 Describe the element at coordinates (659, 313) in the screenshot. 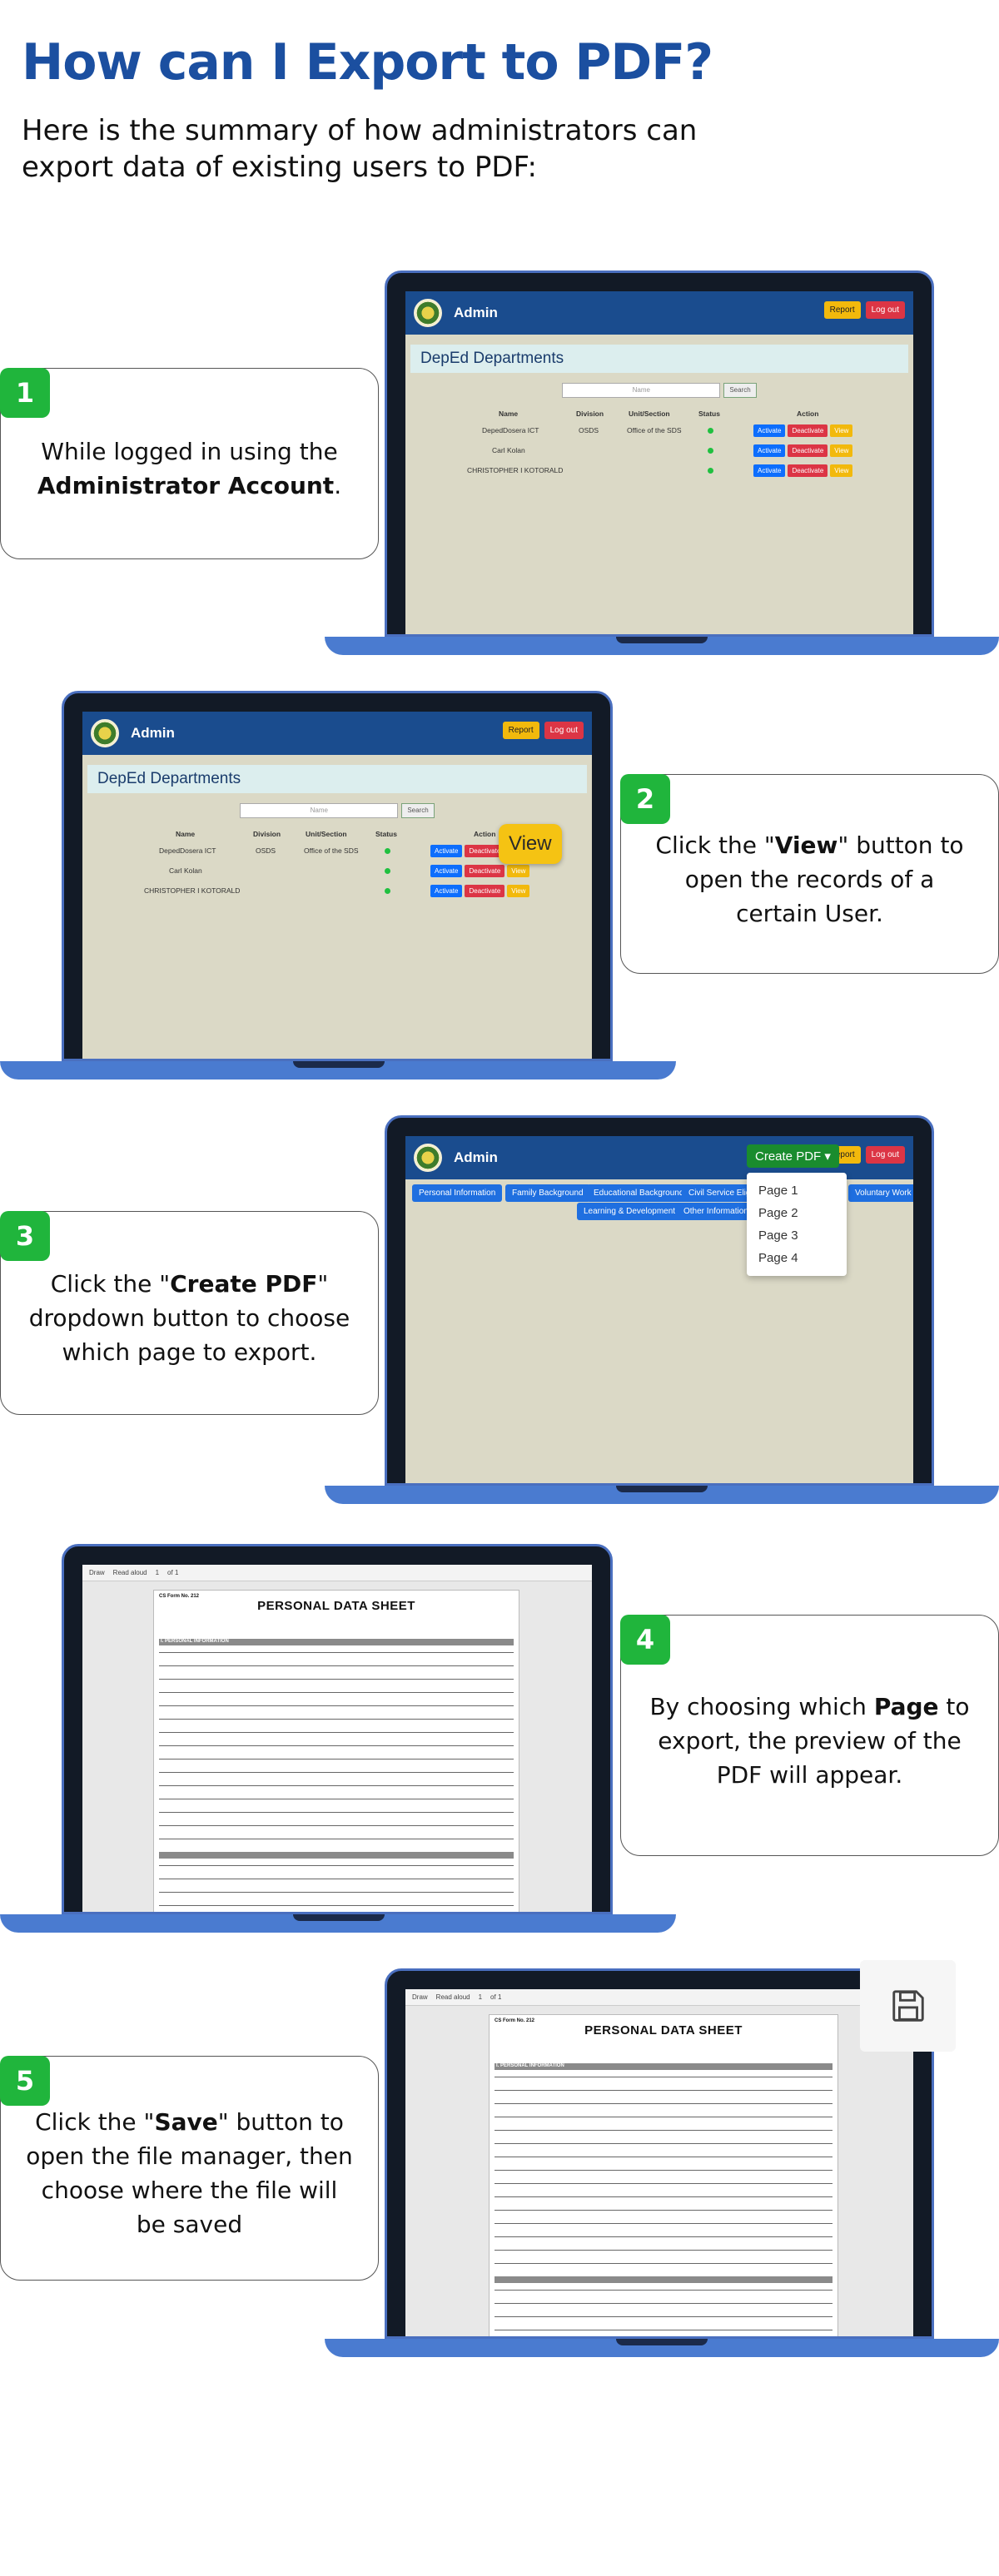

I see `app-navbar: Admin Report Log out` at that location.